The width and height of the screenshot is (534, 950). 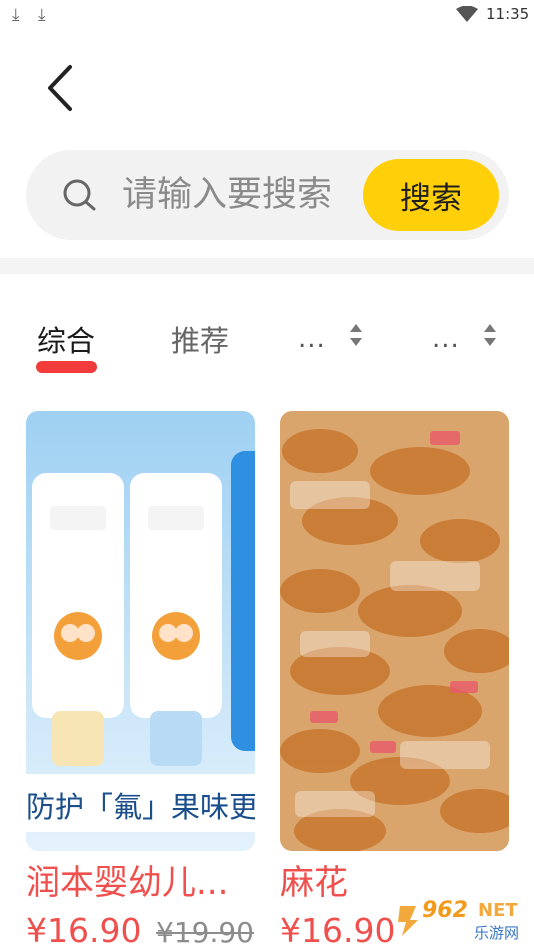 What do you see at coordinates (79, 195) in the screenshot?
I see `search-icon` at bounding box center [79, 195].